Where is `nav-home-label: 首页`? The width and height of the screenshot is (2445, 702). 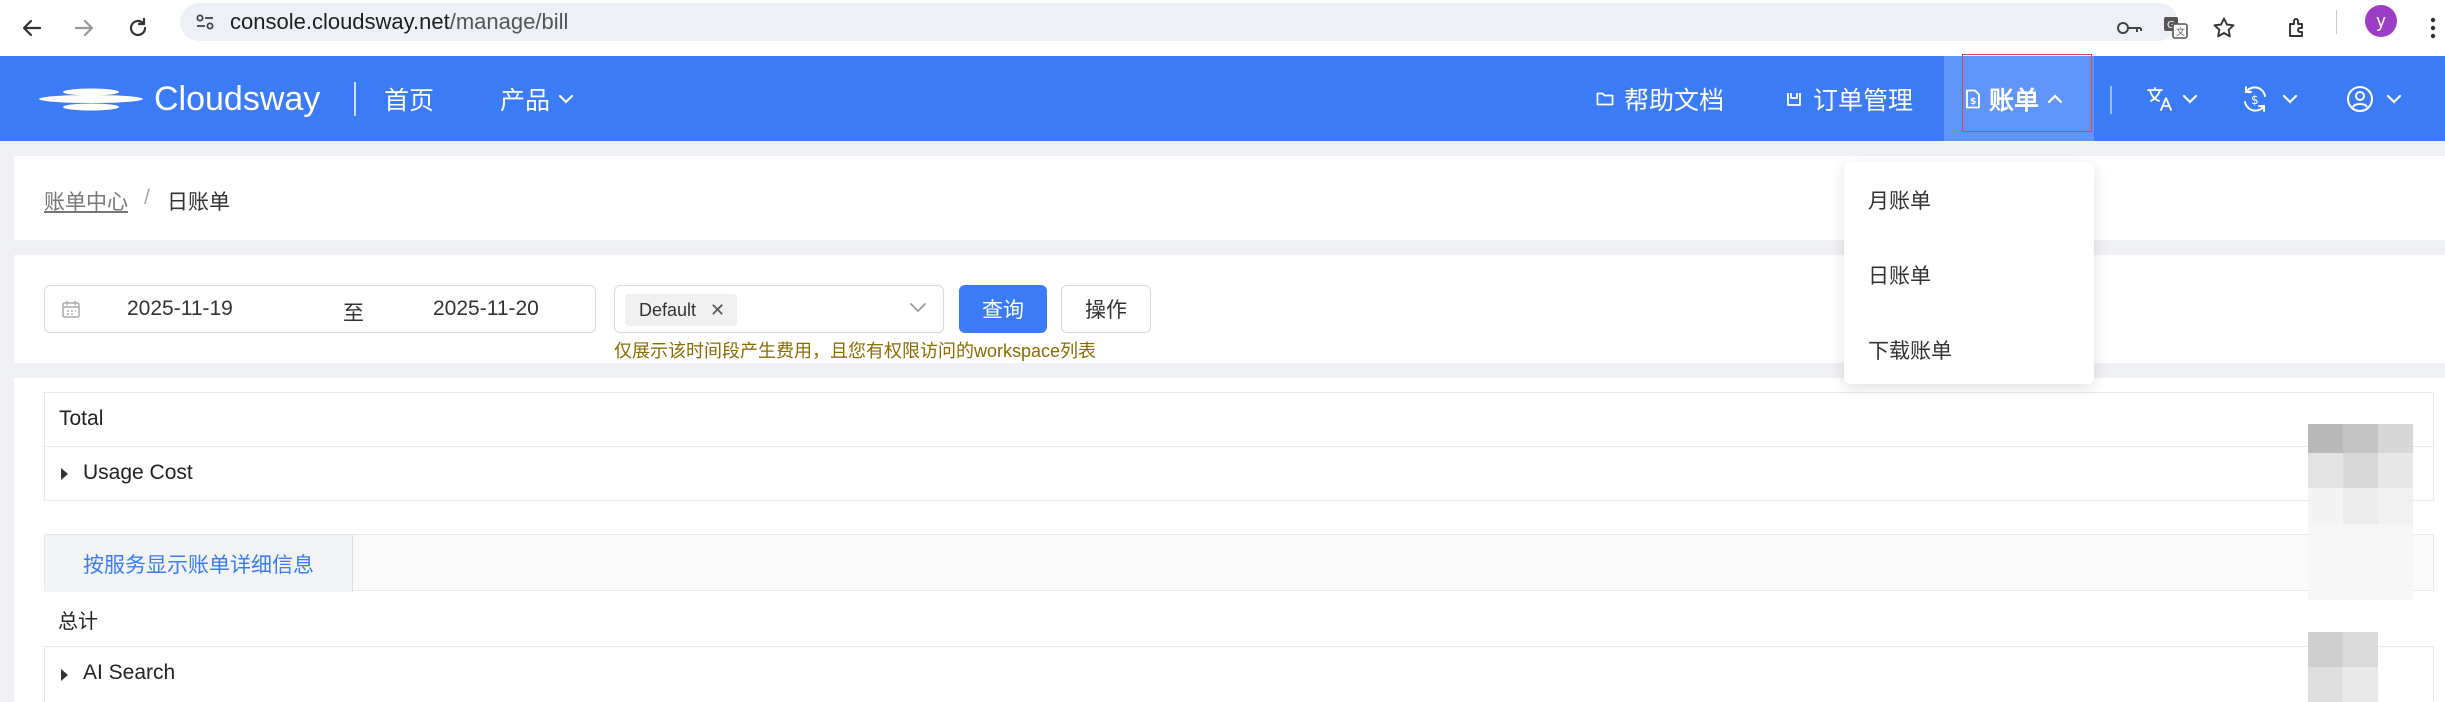
nav-home-label: 首页 is located at coordinates (409, 100).